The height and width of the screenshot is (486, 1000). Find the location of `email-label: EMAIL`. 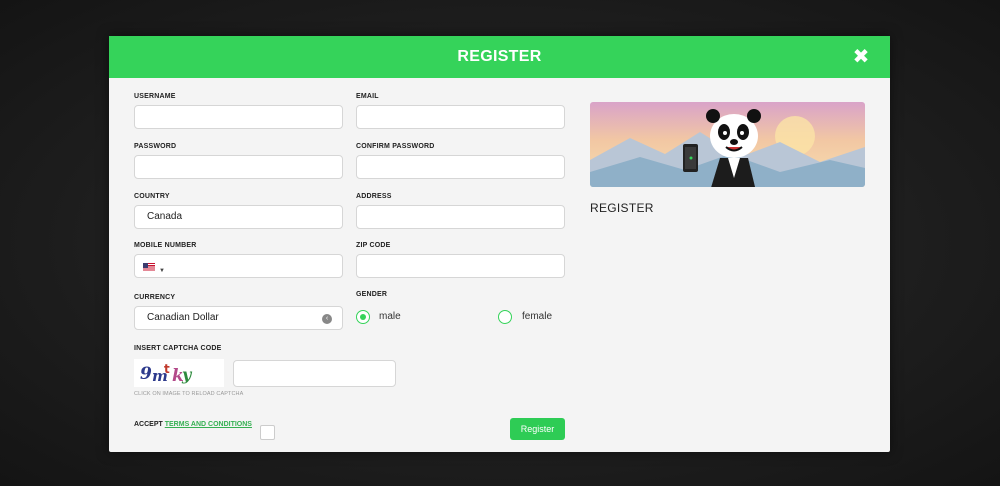

email-label: EMAIL is located at coordinates (367, 96).